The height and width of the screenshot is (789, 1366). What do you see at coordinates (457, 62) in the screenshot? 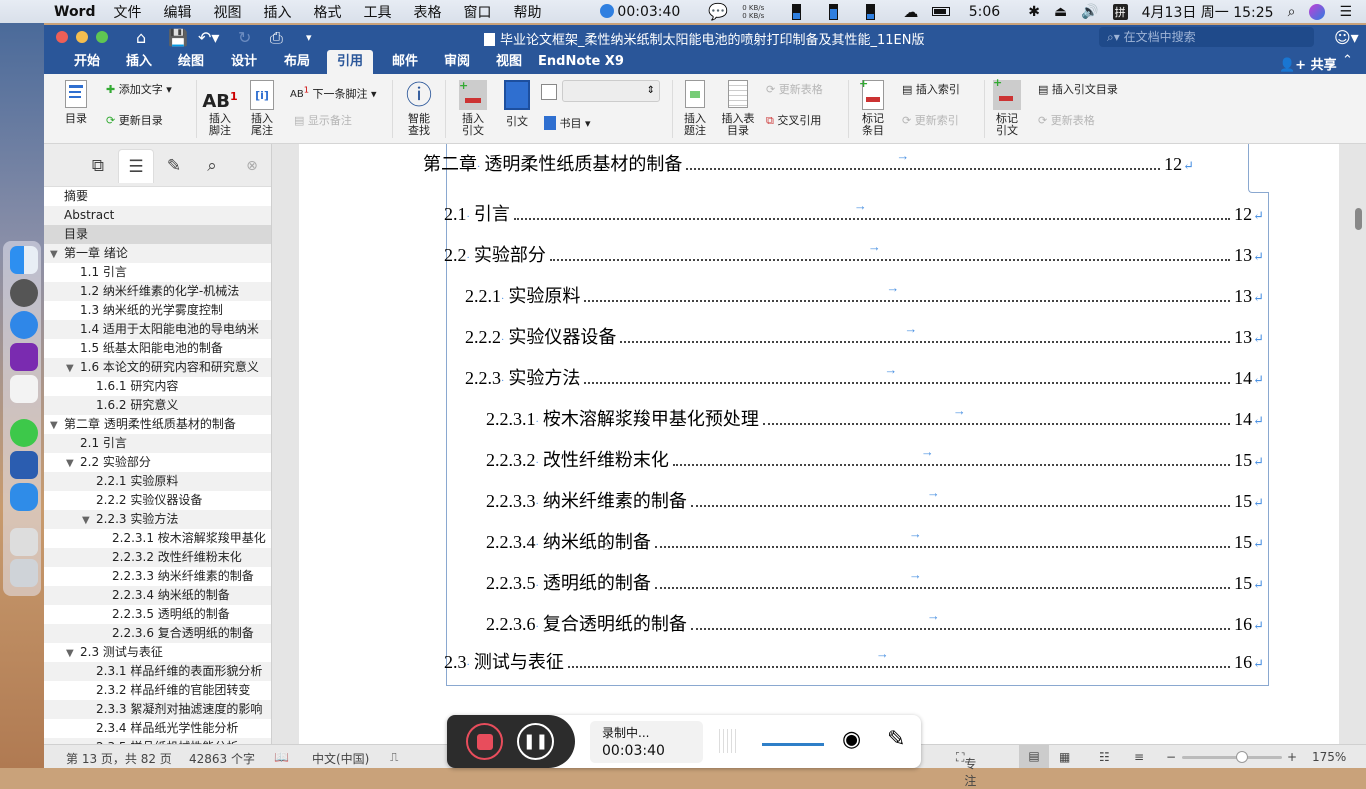
I see `tab-7: 审阅` at bounding box center [457, 62].